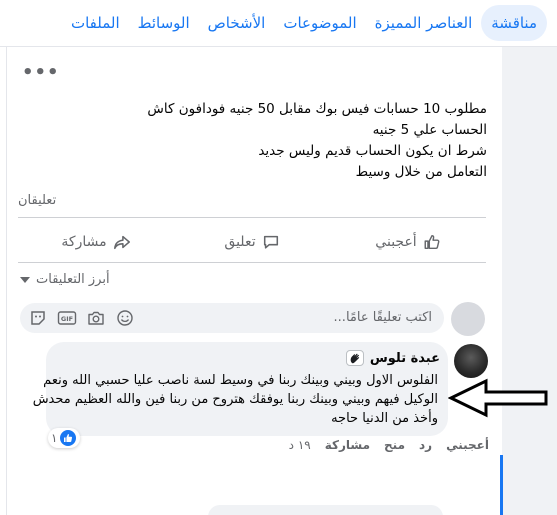 This screenshot has width=557, height=515. I want to click on share-arrow-icon, so click(121, 242).